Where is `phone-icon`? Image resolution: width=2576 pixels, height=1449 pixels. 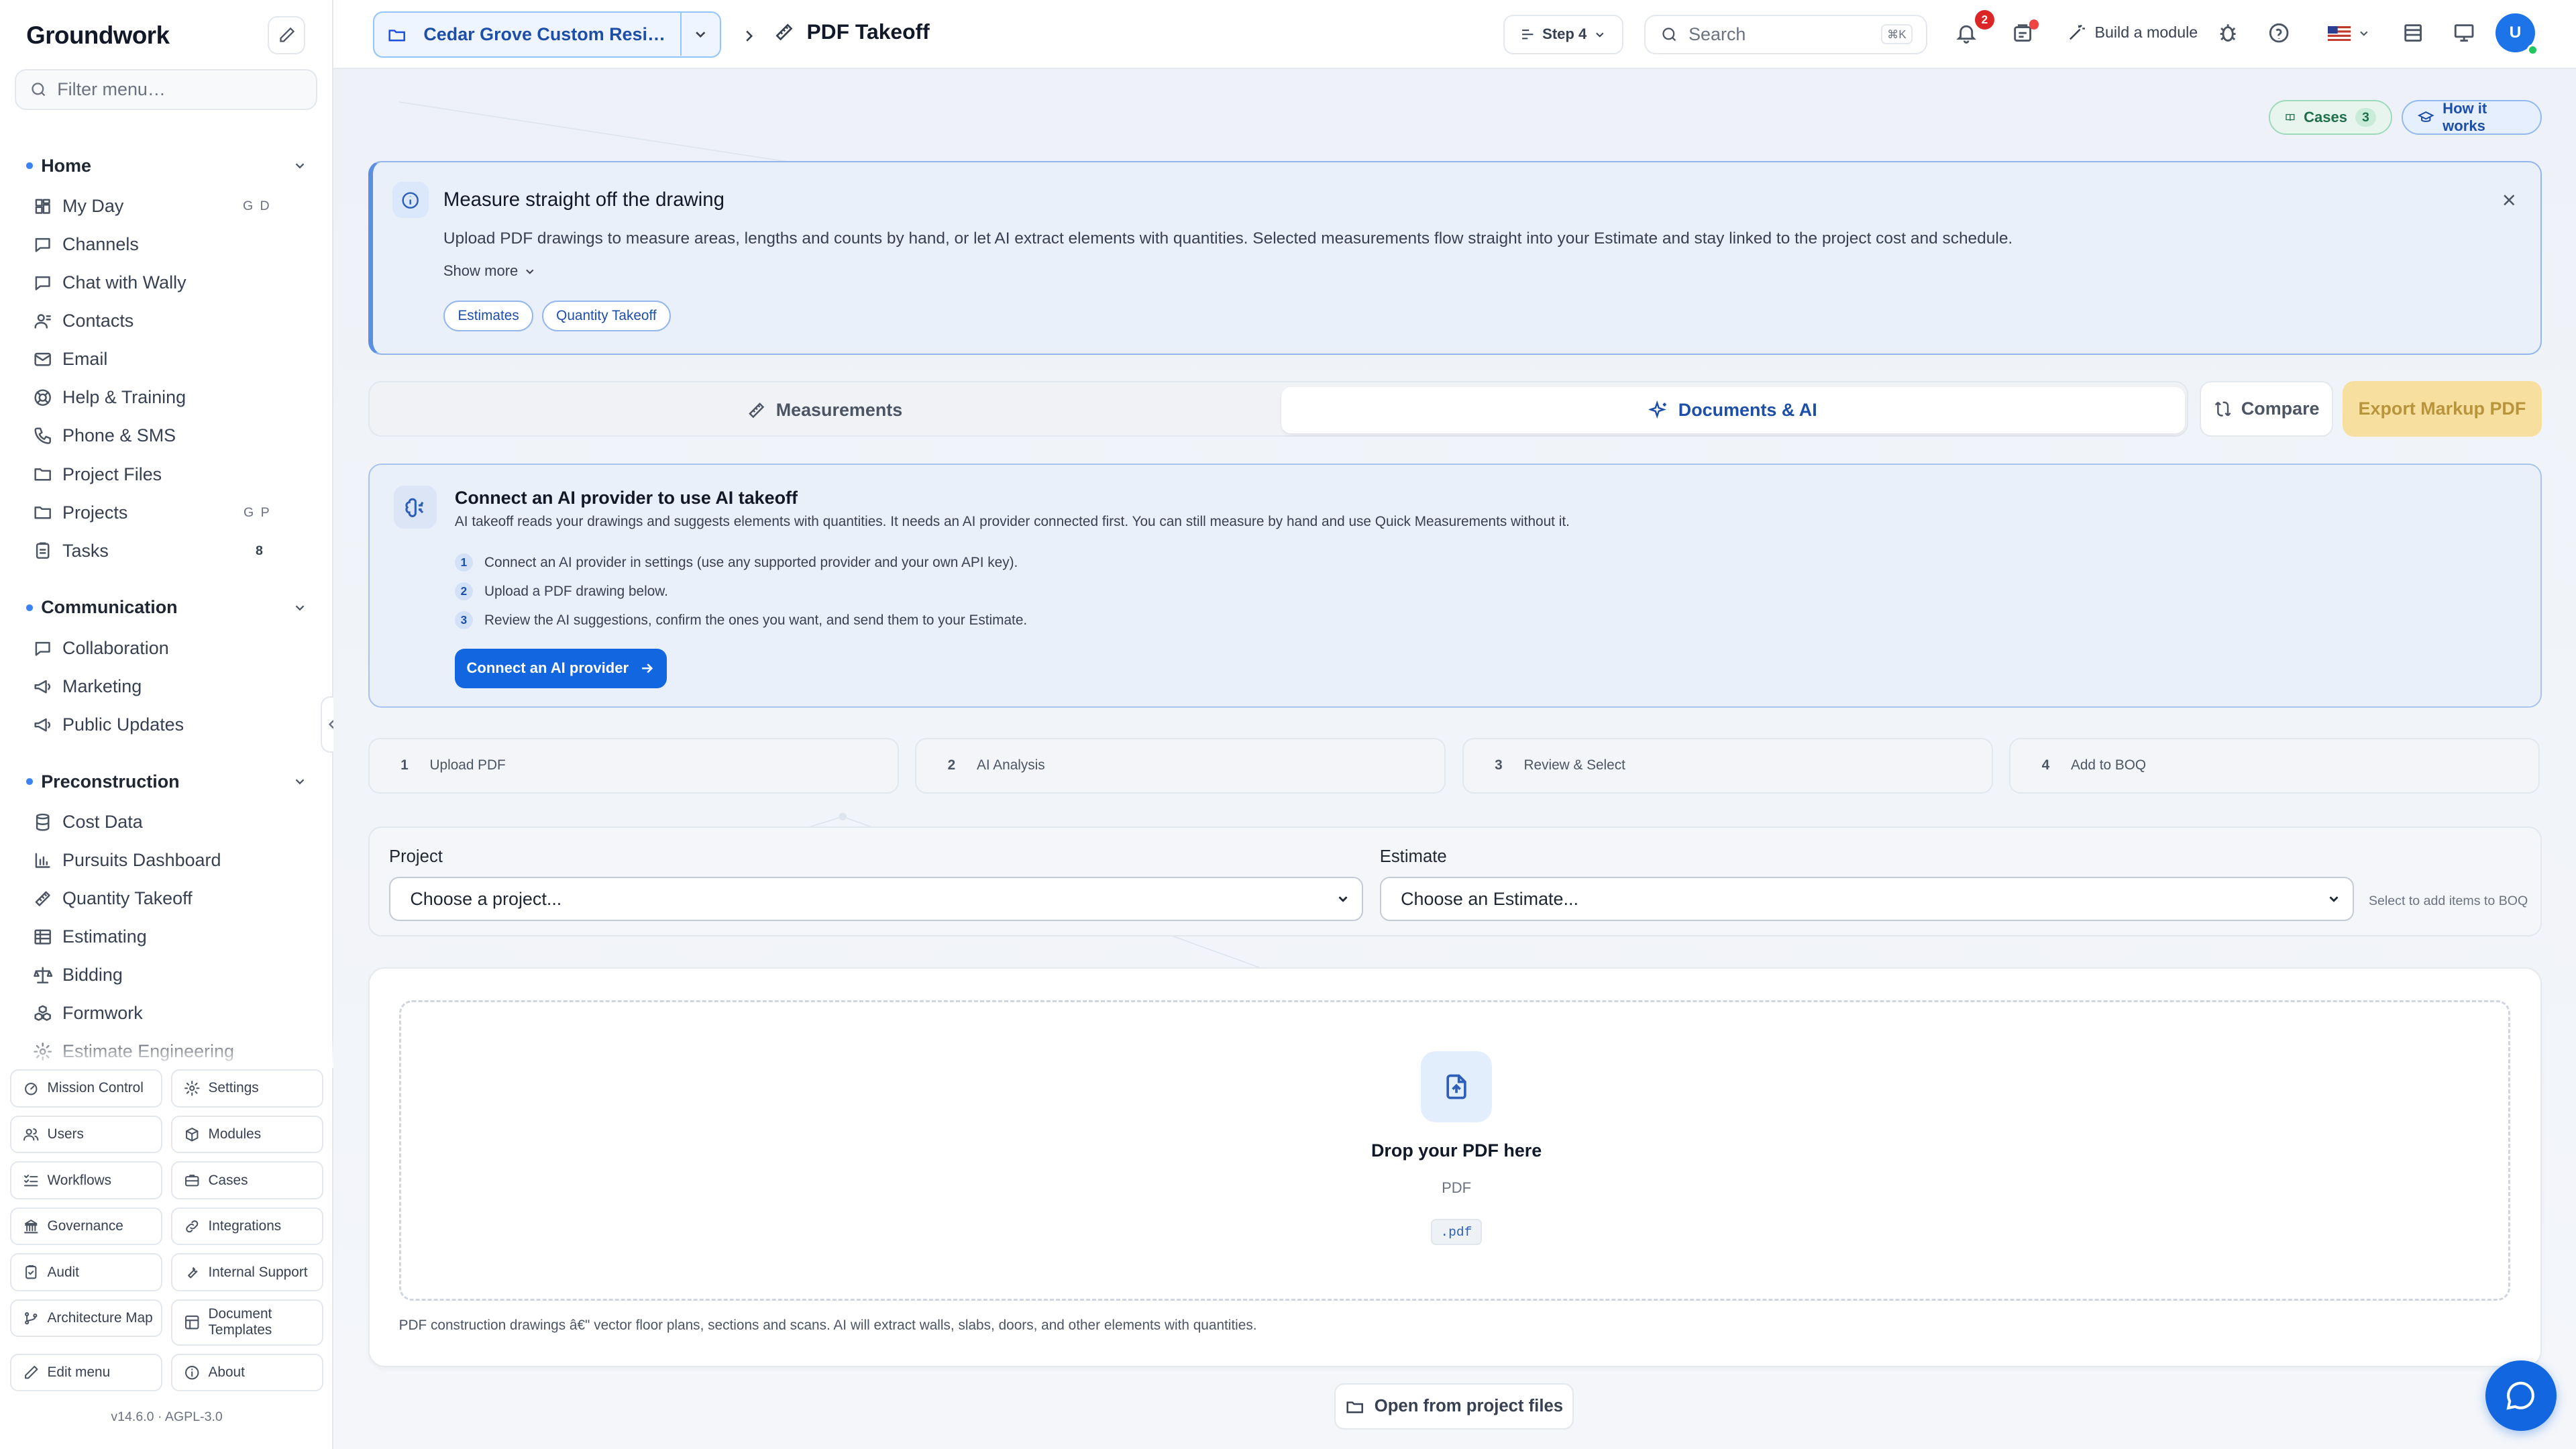 phone-icon is located at coordinates (42, 435).